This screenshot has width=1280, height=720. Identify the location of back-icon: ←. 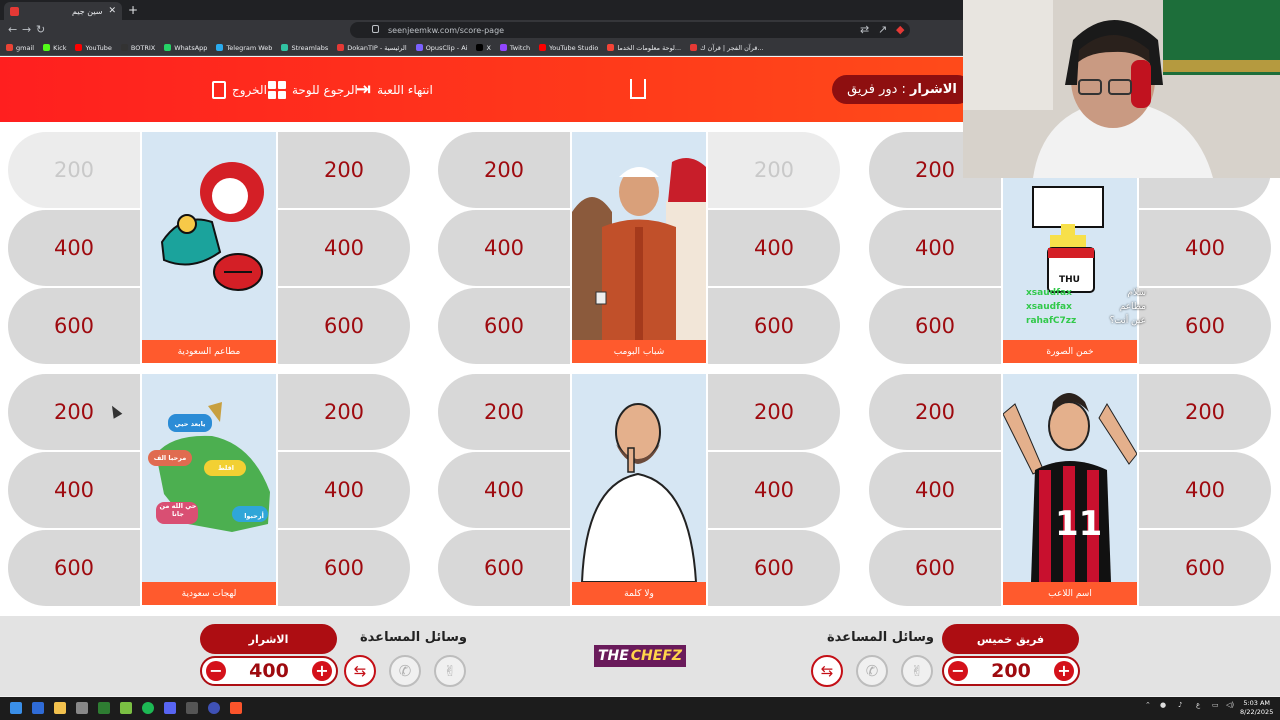
(12, 29).